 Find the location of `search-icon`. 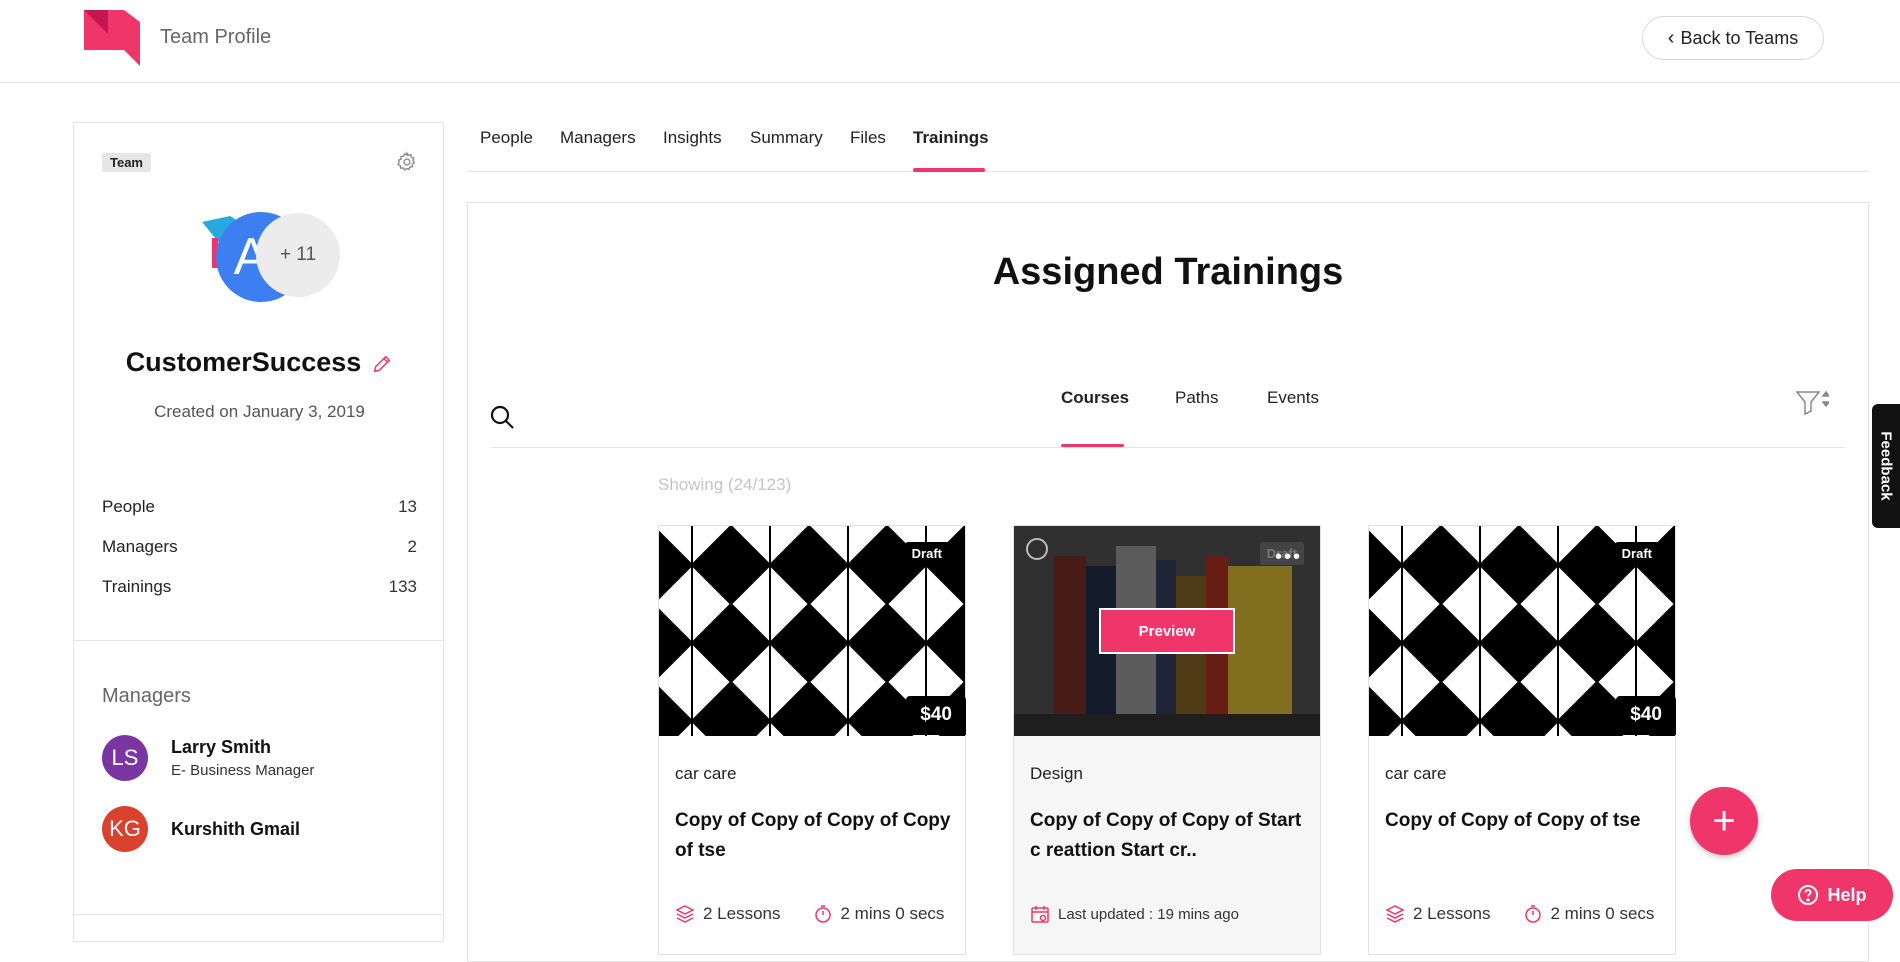

search-icon is located at coordinates (502, 417).